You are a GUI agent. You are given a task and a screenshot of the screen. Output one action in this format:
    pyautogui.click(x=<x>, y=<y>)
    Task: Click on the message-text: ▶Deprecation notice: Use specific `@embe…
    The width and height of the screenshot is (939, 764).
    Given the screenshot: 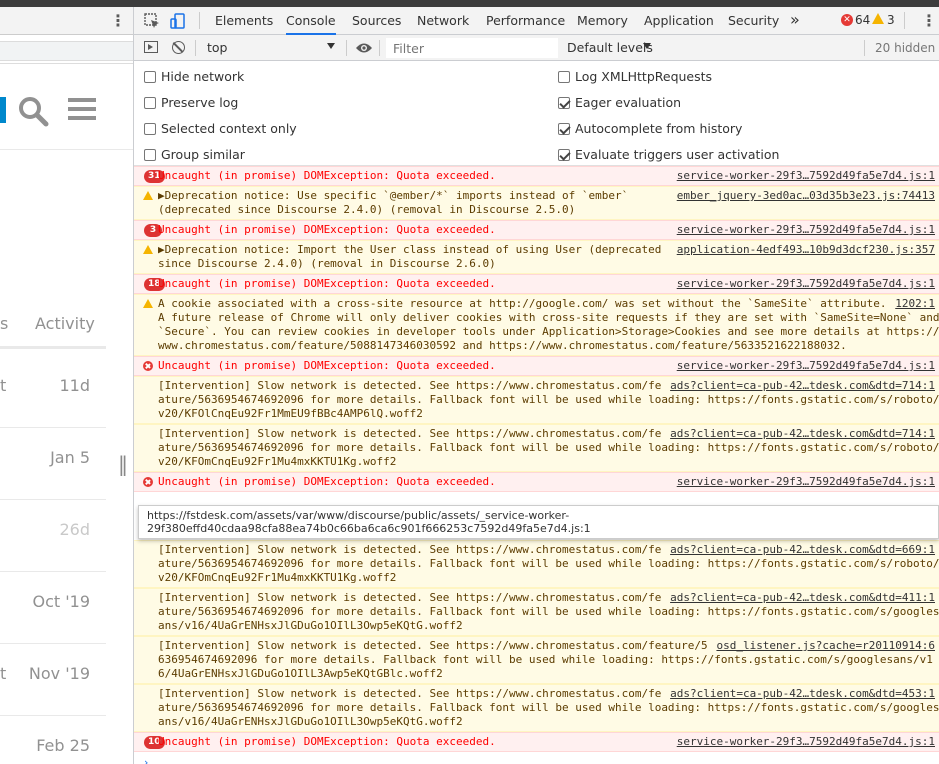 What is the action you would take?
    pyautogui.click(x=393, y=203)
    